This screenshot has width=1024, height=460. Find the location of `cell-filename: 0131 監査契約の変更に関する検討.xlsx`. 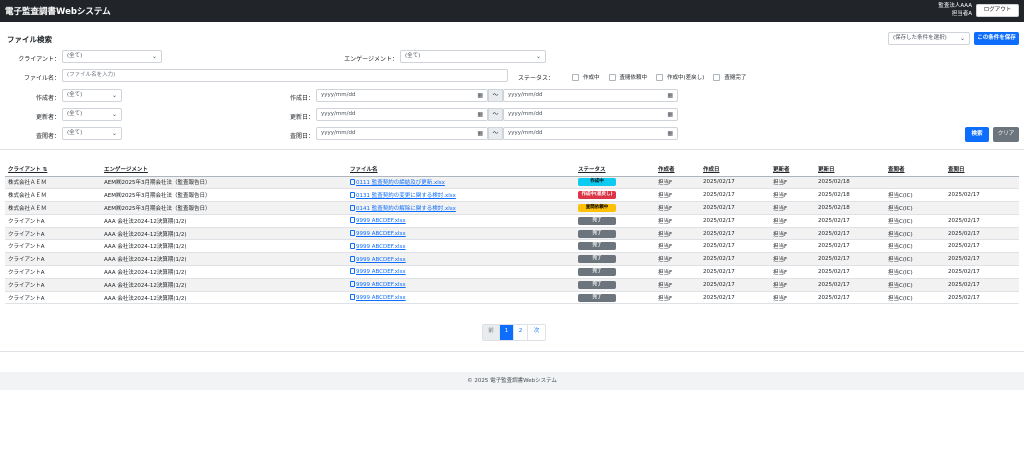

cell-filename: 0131 監査契約の変更に関する検討.xlsx is located at coordinates (461, 195).